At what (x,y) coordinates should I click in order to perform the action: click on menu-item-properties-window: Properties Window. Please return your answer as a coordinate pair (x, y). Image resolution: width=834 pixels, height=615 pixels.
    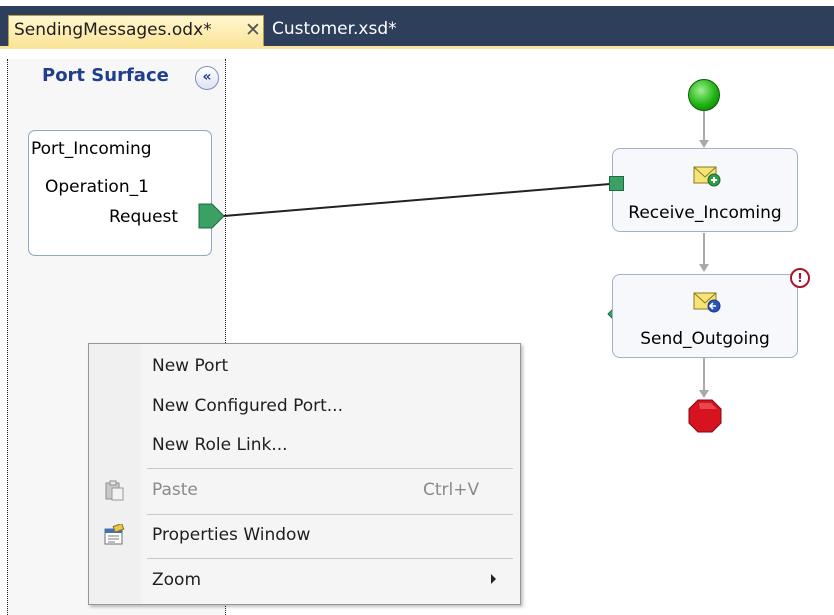
    Looking at the image, I should click on (304, 536).